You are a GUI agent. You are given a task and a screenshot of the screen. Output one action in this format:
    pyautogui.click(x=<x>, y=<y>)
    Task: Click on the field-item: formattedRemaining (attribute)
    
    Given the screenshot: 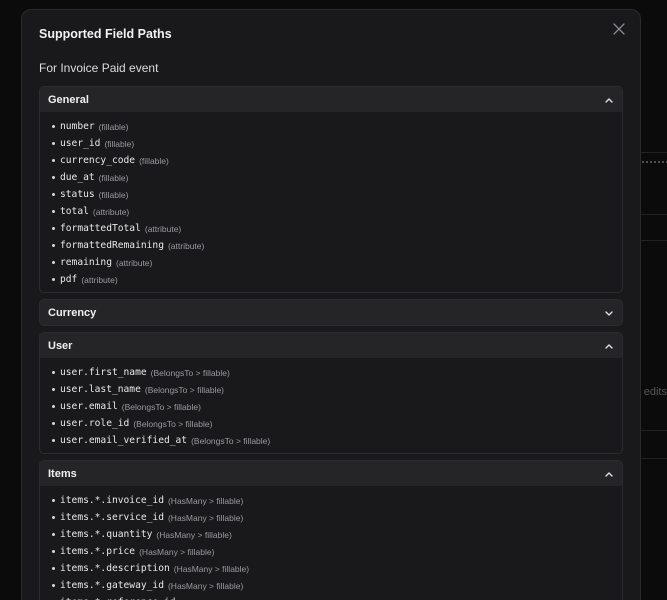 What is the action you would take?
    pyautogui.click(x=332, y=245)
    